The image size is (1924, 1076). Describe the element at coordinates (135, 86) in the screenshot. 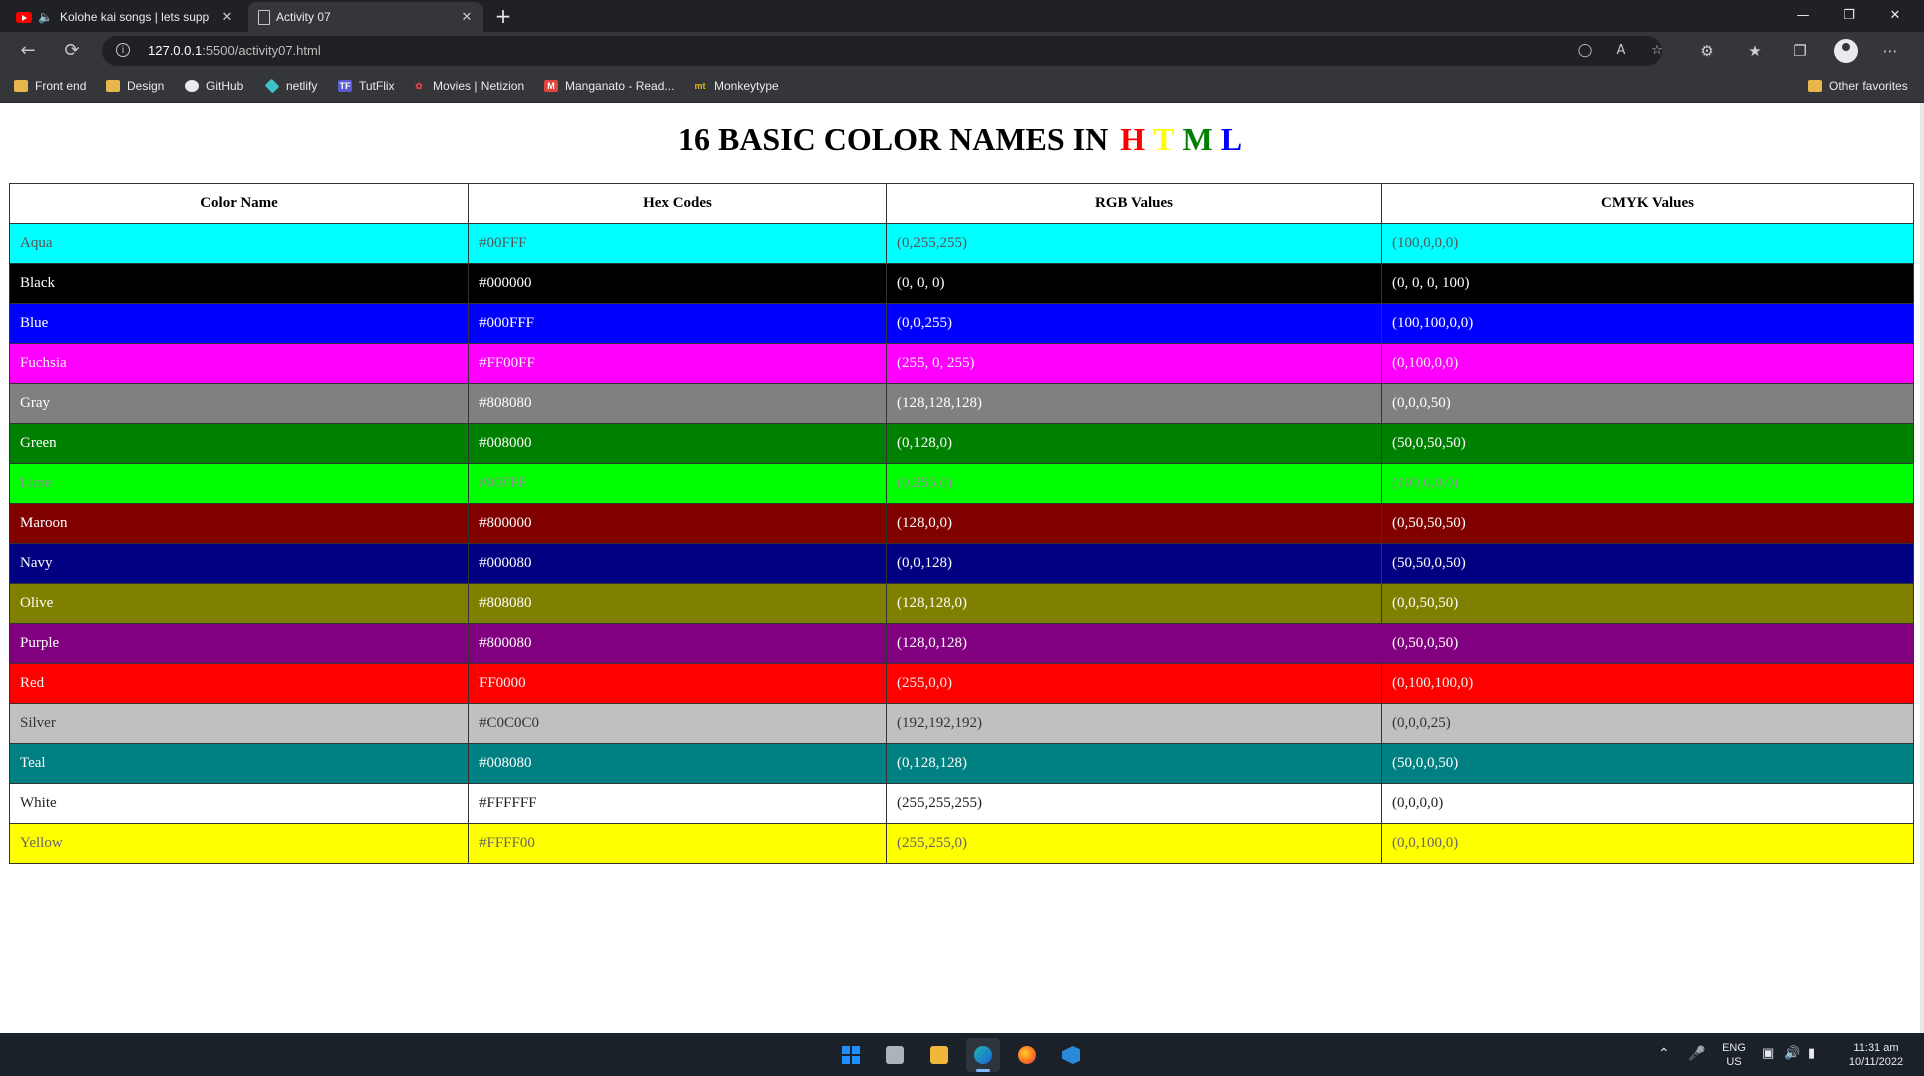

I see `bookmark-design: Design` at that location.